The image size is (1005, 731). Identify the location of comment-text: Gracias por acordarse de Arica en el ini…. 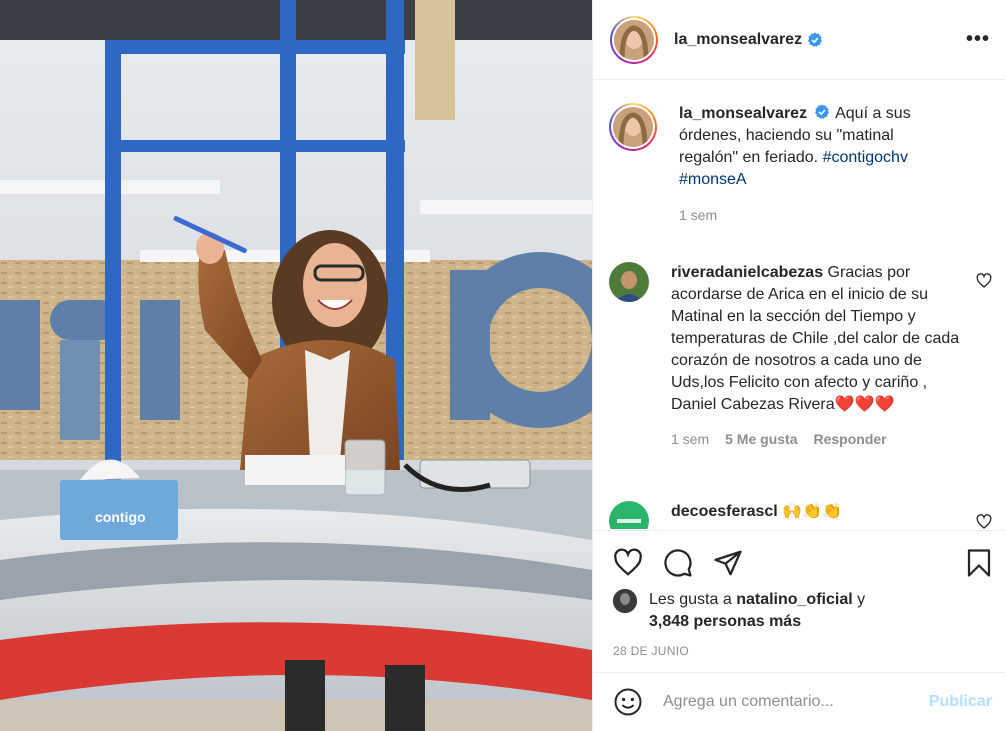
(815, 338).